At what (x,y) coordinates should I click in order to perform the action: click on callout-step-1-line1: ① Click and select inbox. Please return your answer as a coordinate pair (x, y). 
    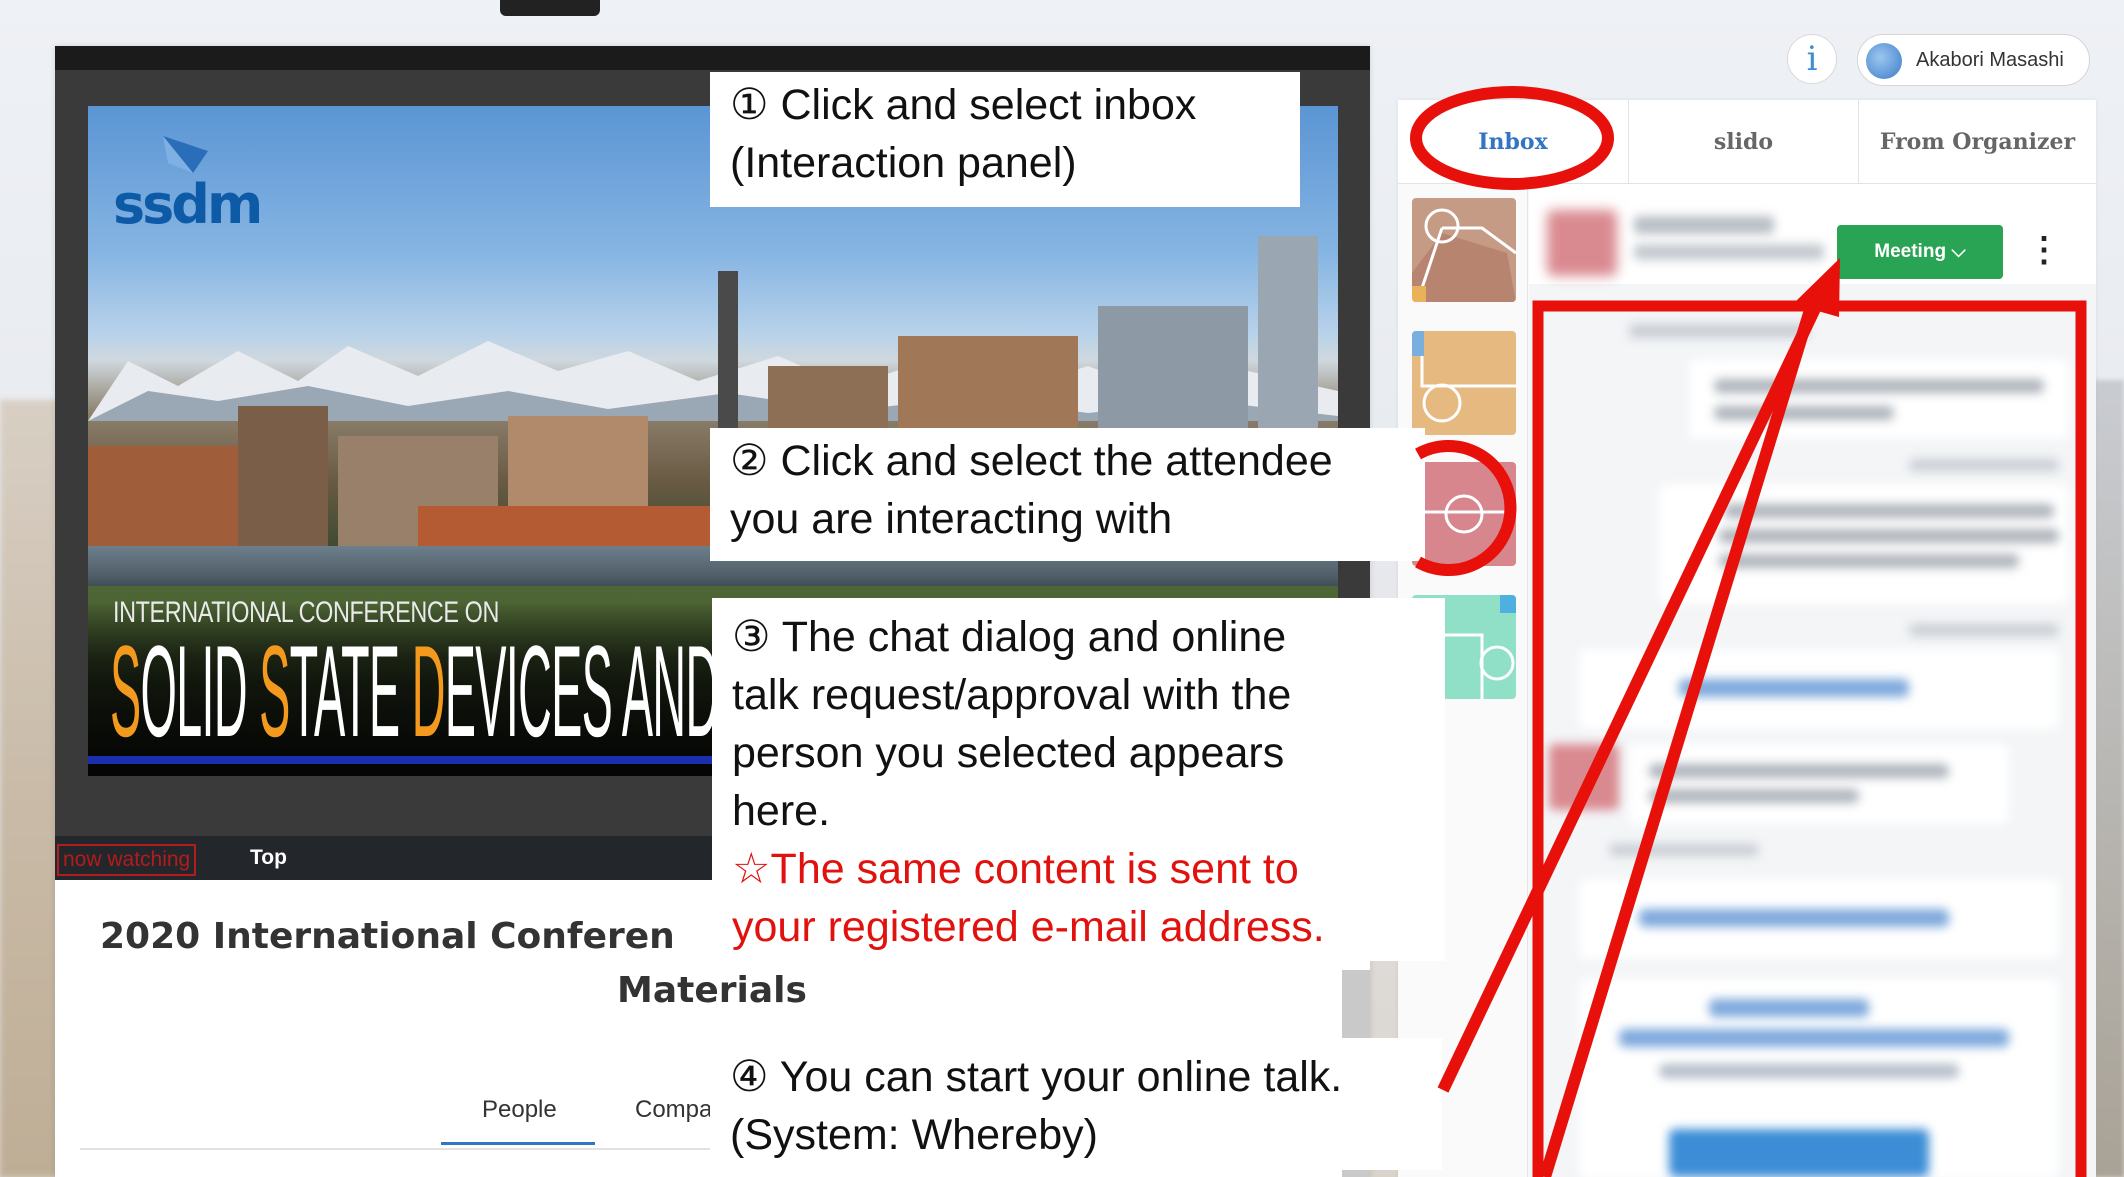
    Looking at the image, I should click on (963, 105).